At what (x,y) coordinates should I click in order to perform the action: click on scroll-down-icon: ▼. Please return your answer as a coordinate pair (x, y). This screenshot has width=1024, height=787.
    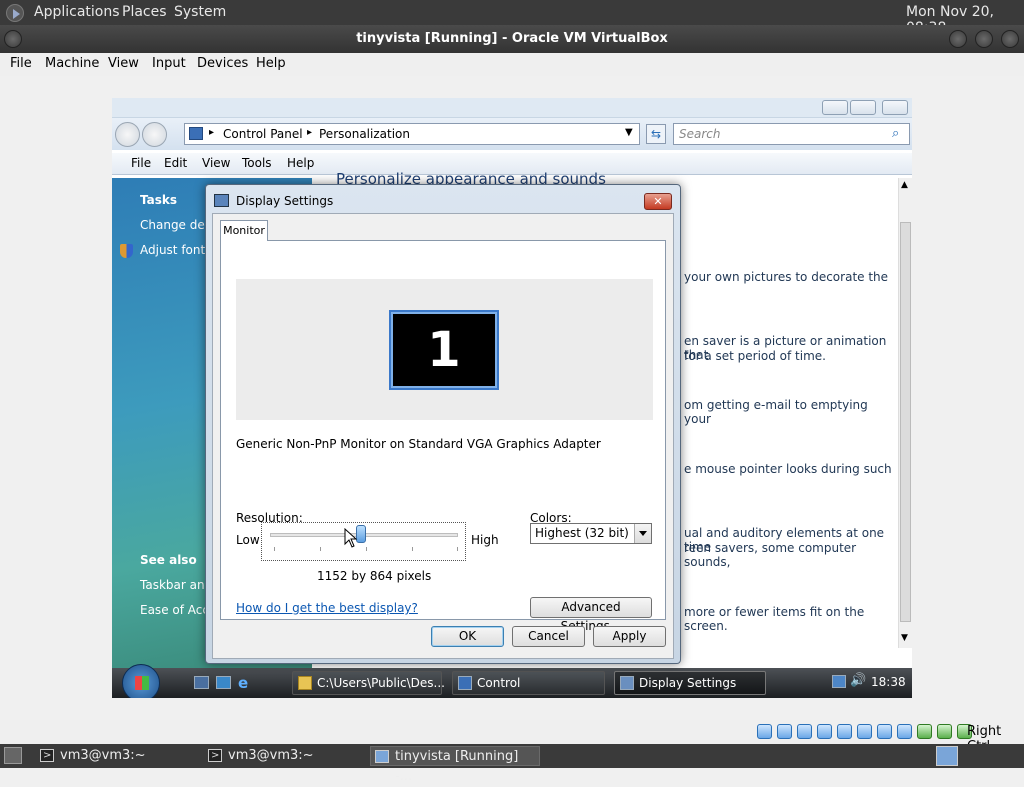
    Looking at the image, I should click on (904, 638).